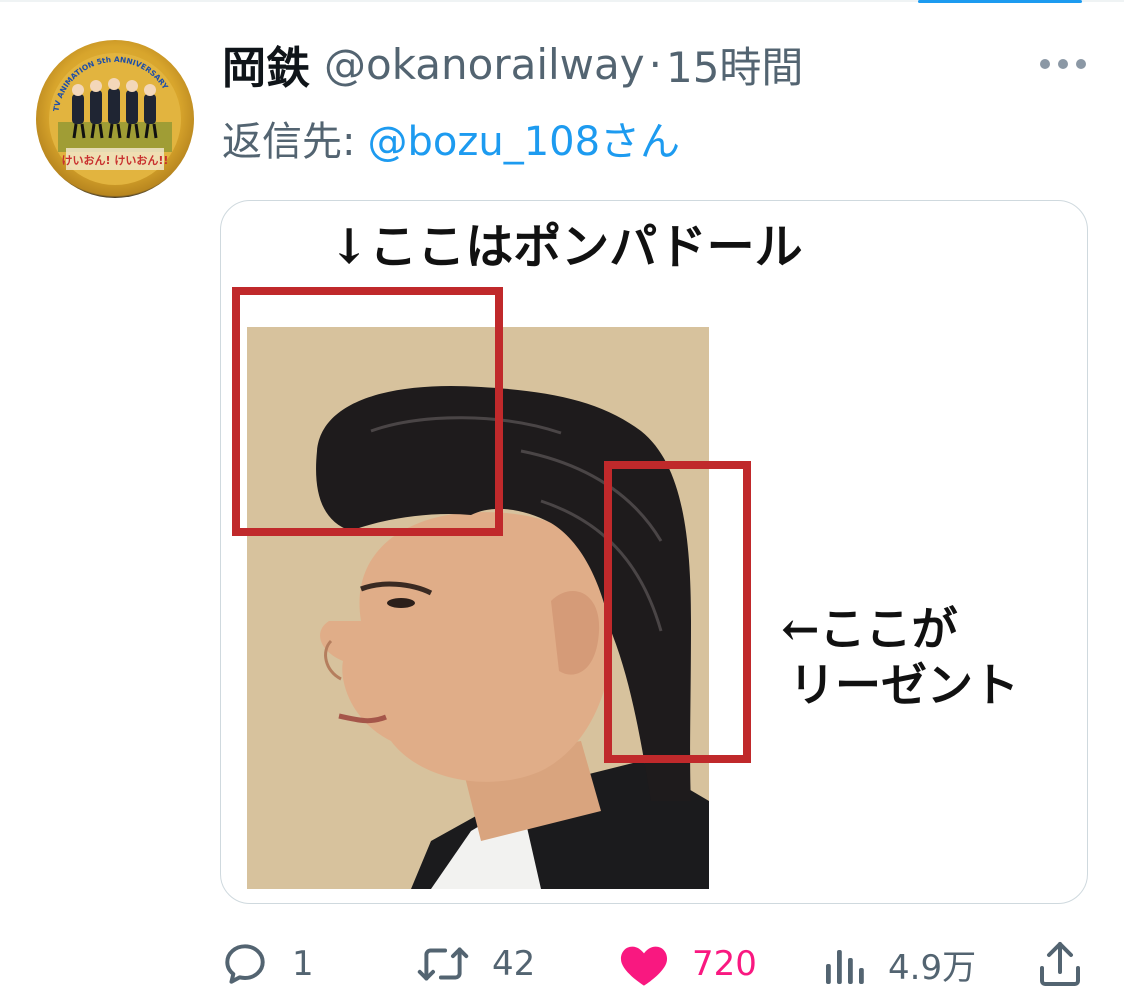  What do you see at coordinates (267, 964) in the screenshot?
I see `reply-button: 1` at bounding box center [267, 964].